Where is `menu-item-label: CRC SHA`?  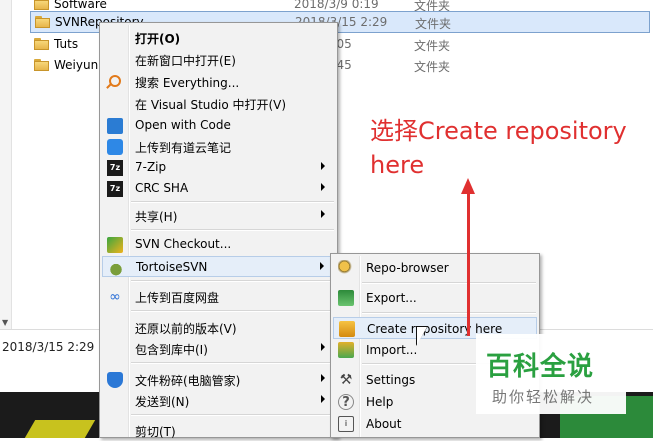 menu-item-label: CRC SHA is located at coordinates (162, 188).